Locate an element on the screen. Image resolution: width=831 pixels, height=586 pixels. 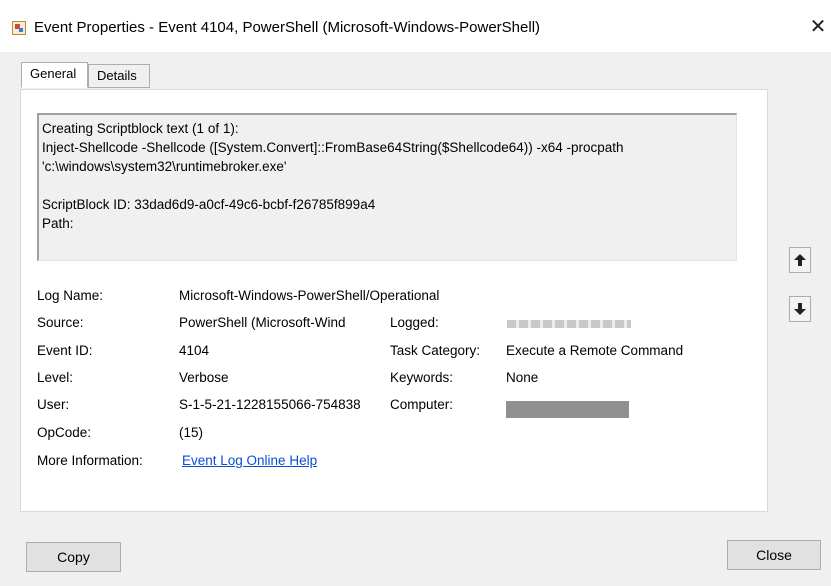
logged-value-redacted is located at coordinates (569, 324).